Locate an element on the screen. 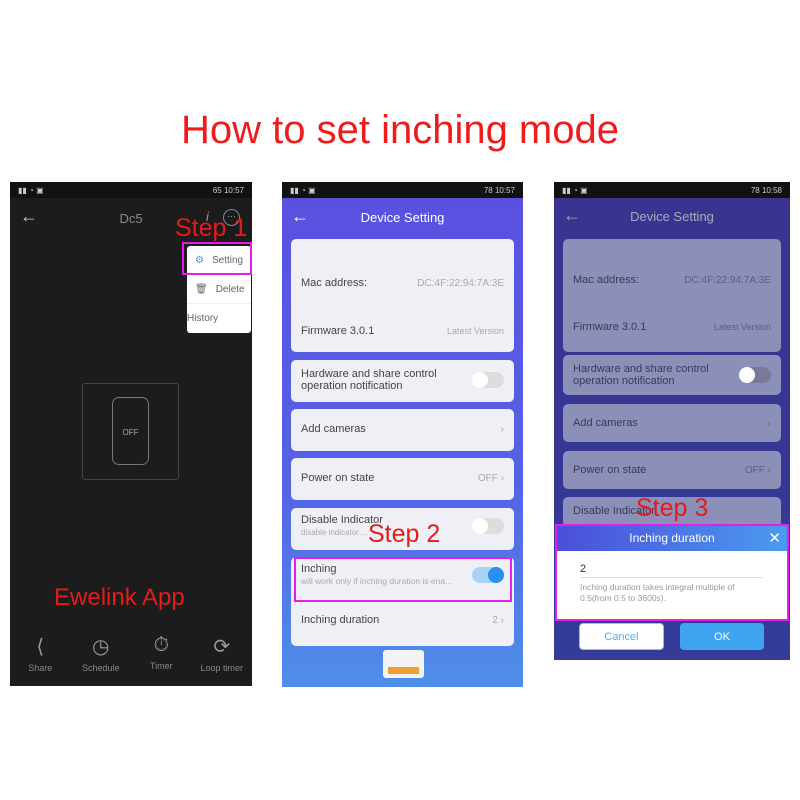 The width and height of the screenshot is (800, 800). status-bar: ▮▮ ◔ ▣ 78 10:57 is located at coordinates (402, 190).